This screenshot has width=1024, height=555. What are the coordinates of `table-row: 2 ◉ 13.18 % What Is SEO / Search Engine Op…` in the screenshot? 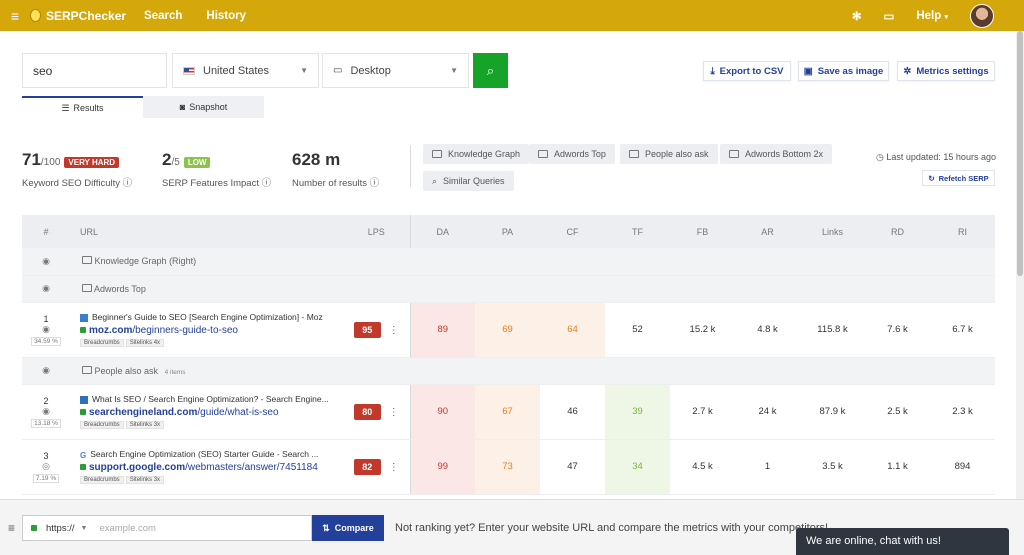 It's located at (508, 412).